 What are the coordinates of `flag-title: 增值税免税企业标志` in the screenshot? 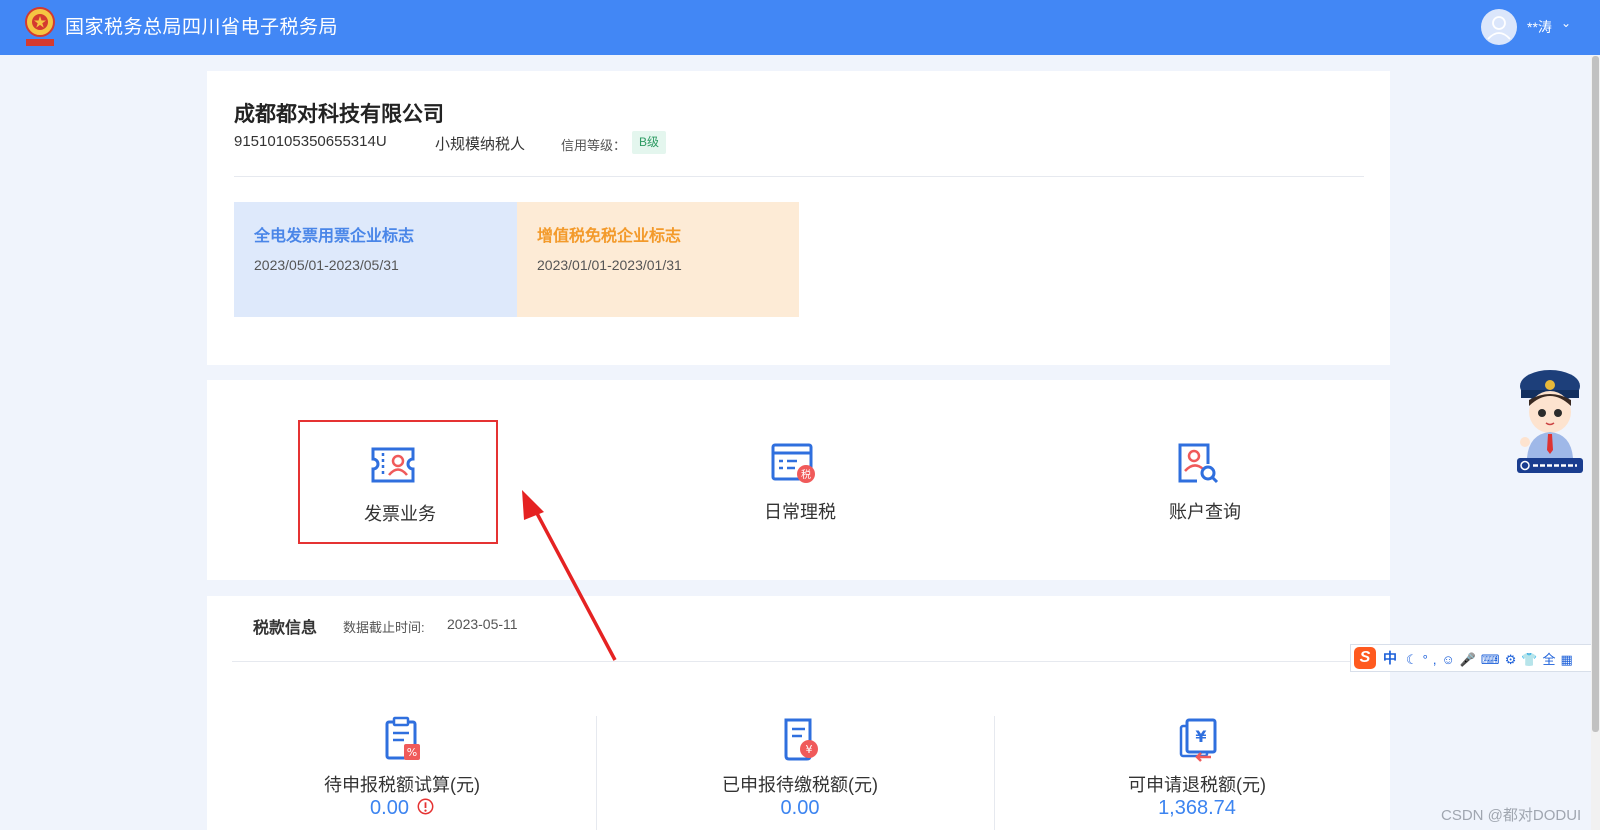 It's located at (609, 236).